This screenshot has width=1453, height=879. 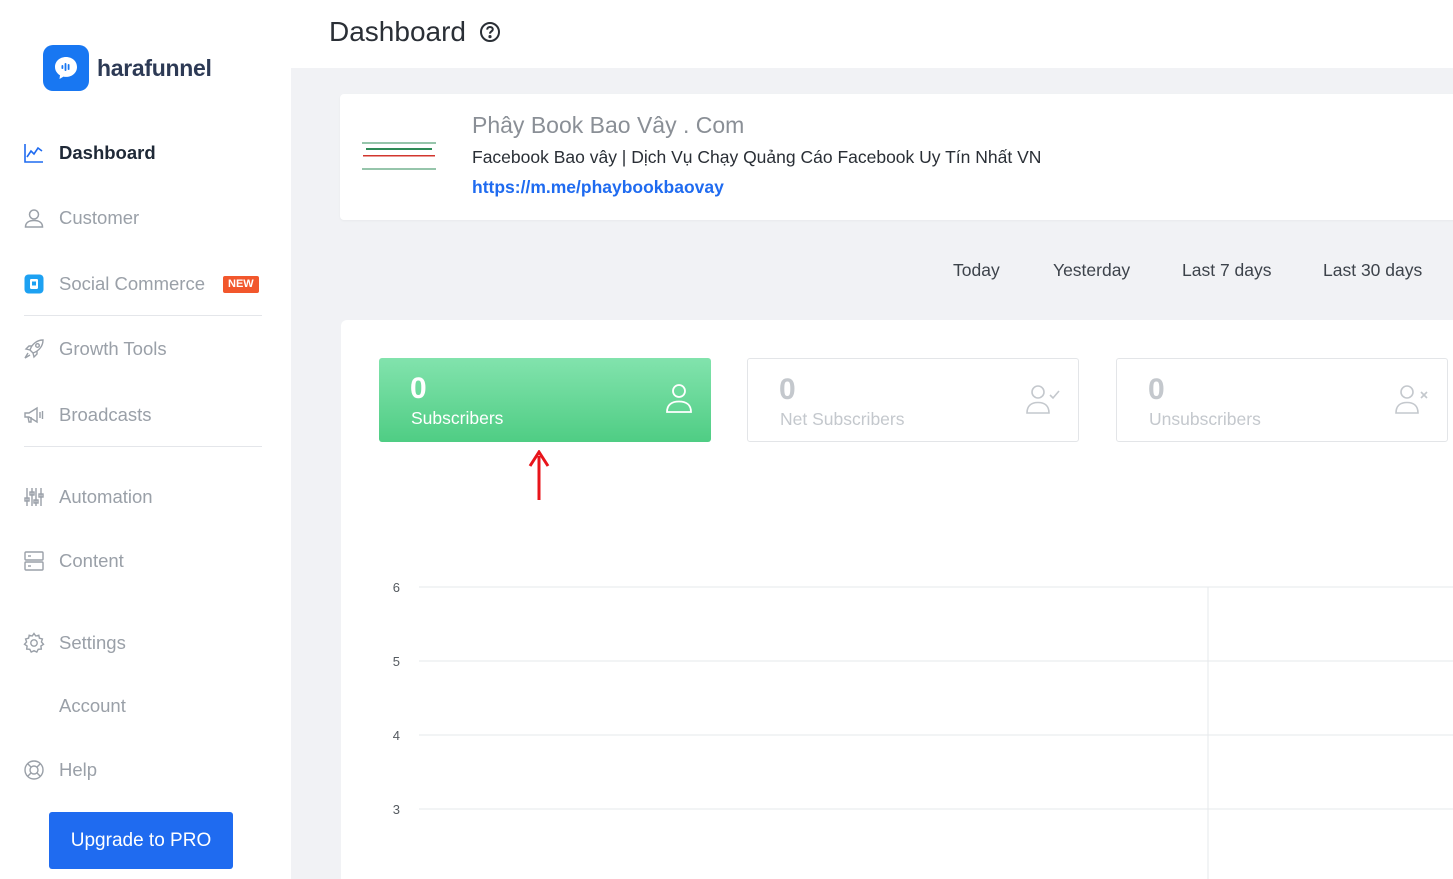 I want to click on stat-label: Net Subscribers, so click(x=842, y=419).